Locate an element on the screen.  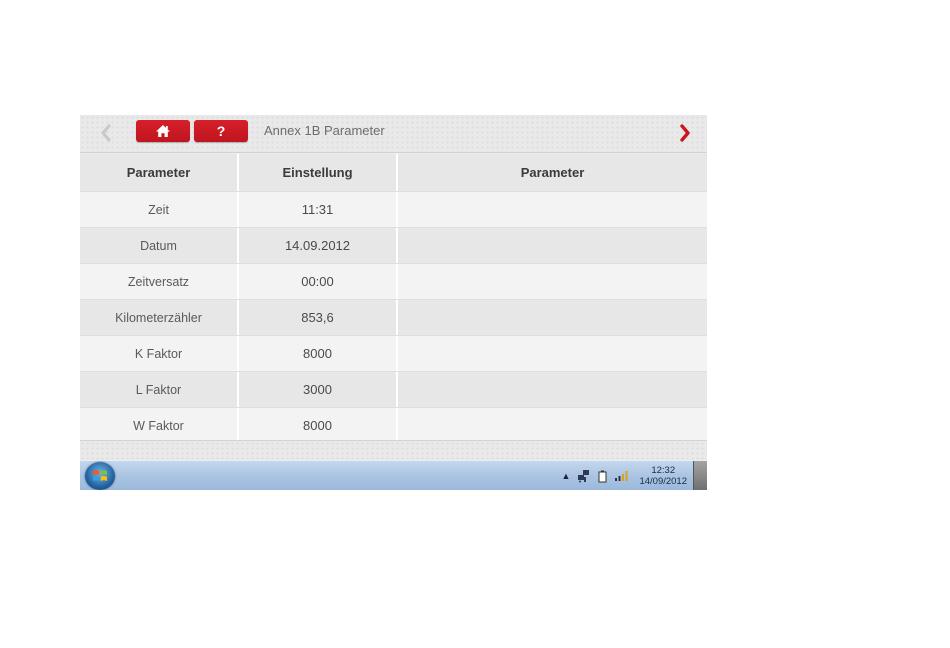
footer-strip is located at coordinates (393, 450).